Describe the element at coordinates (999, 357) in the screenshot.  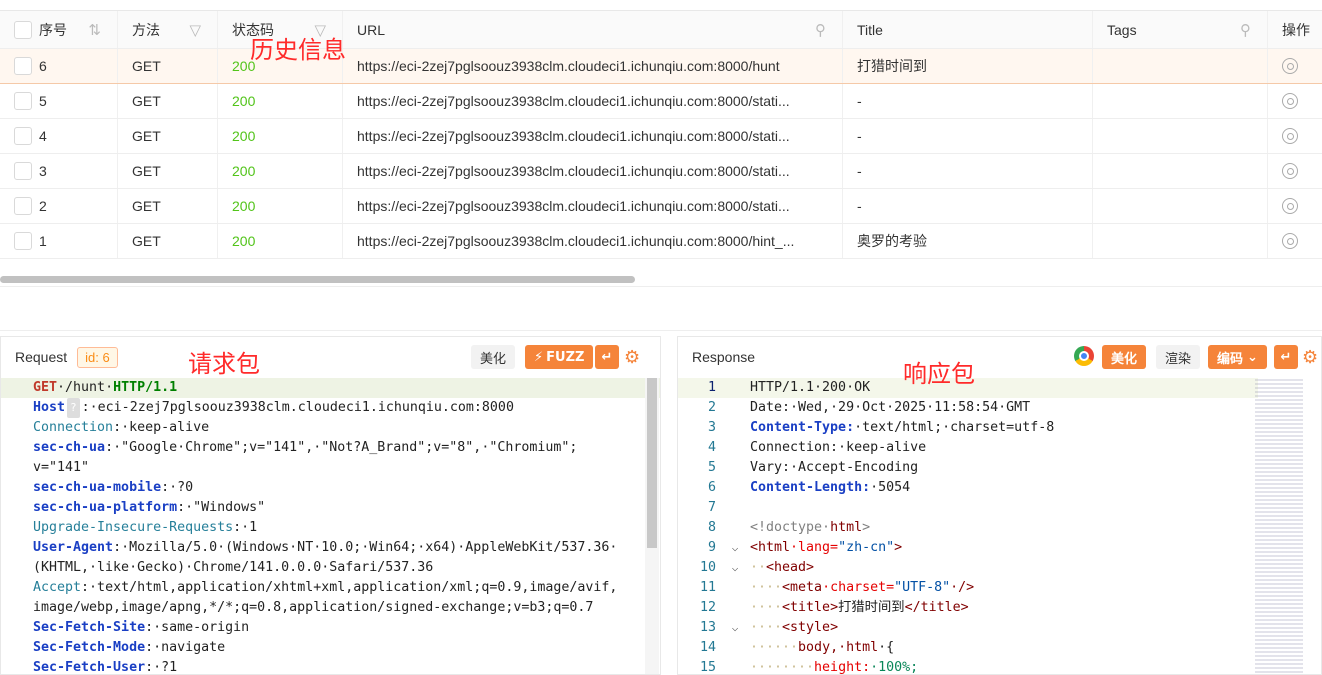
I see `response-header: Response 美化 渲染 编码 ⌄ ↵ ⚙` at that location.